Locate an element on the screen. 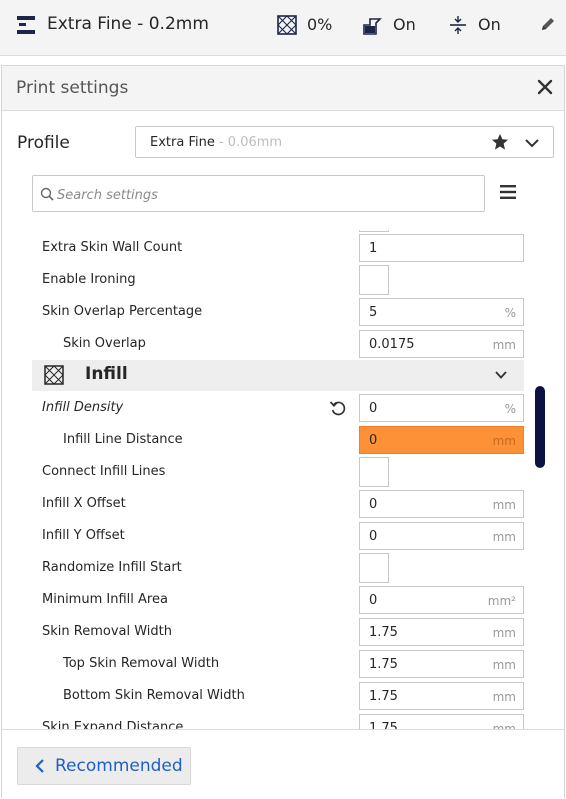 This screenshot has width=566, height=799. search-input is located at coordinates (257, 195).